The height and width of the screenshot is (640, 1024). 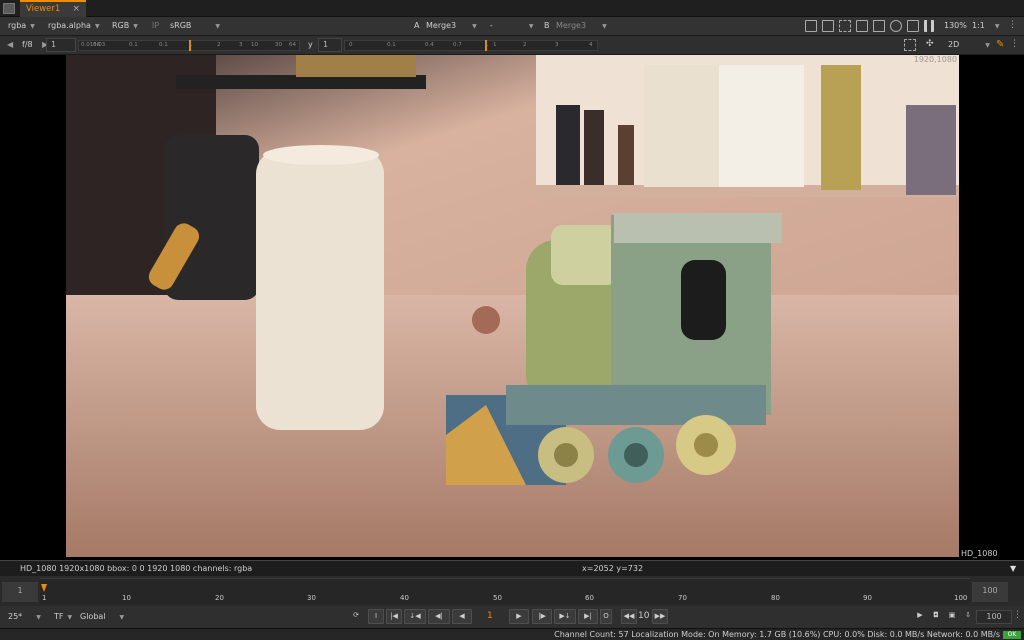 I want to click on input-a-dropdown: Merge3 ▼, so click(x=451, y=26).